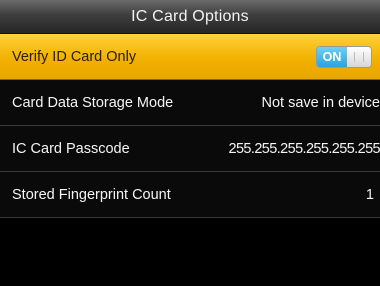 The image size is (380, 286). I want to click on menu-item-value: 1, so click(369, 194).